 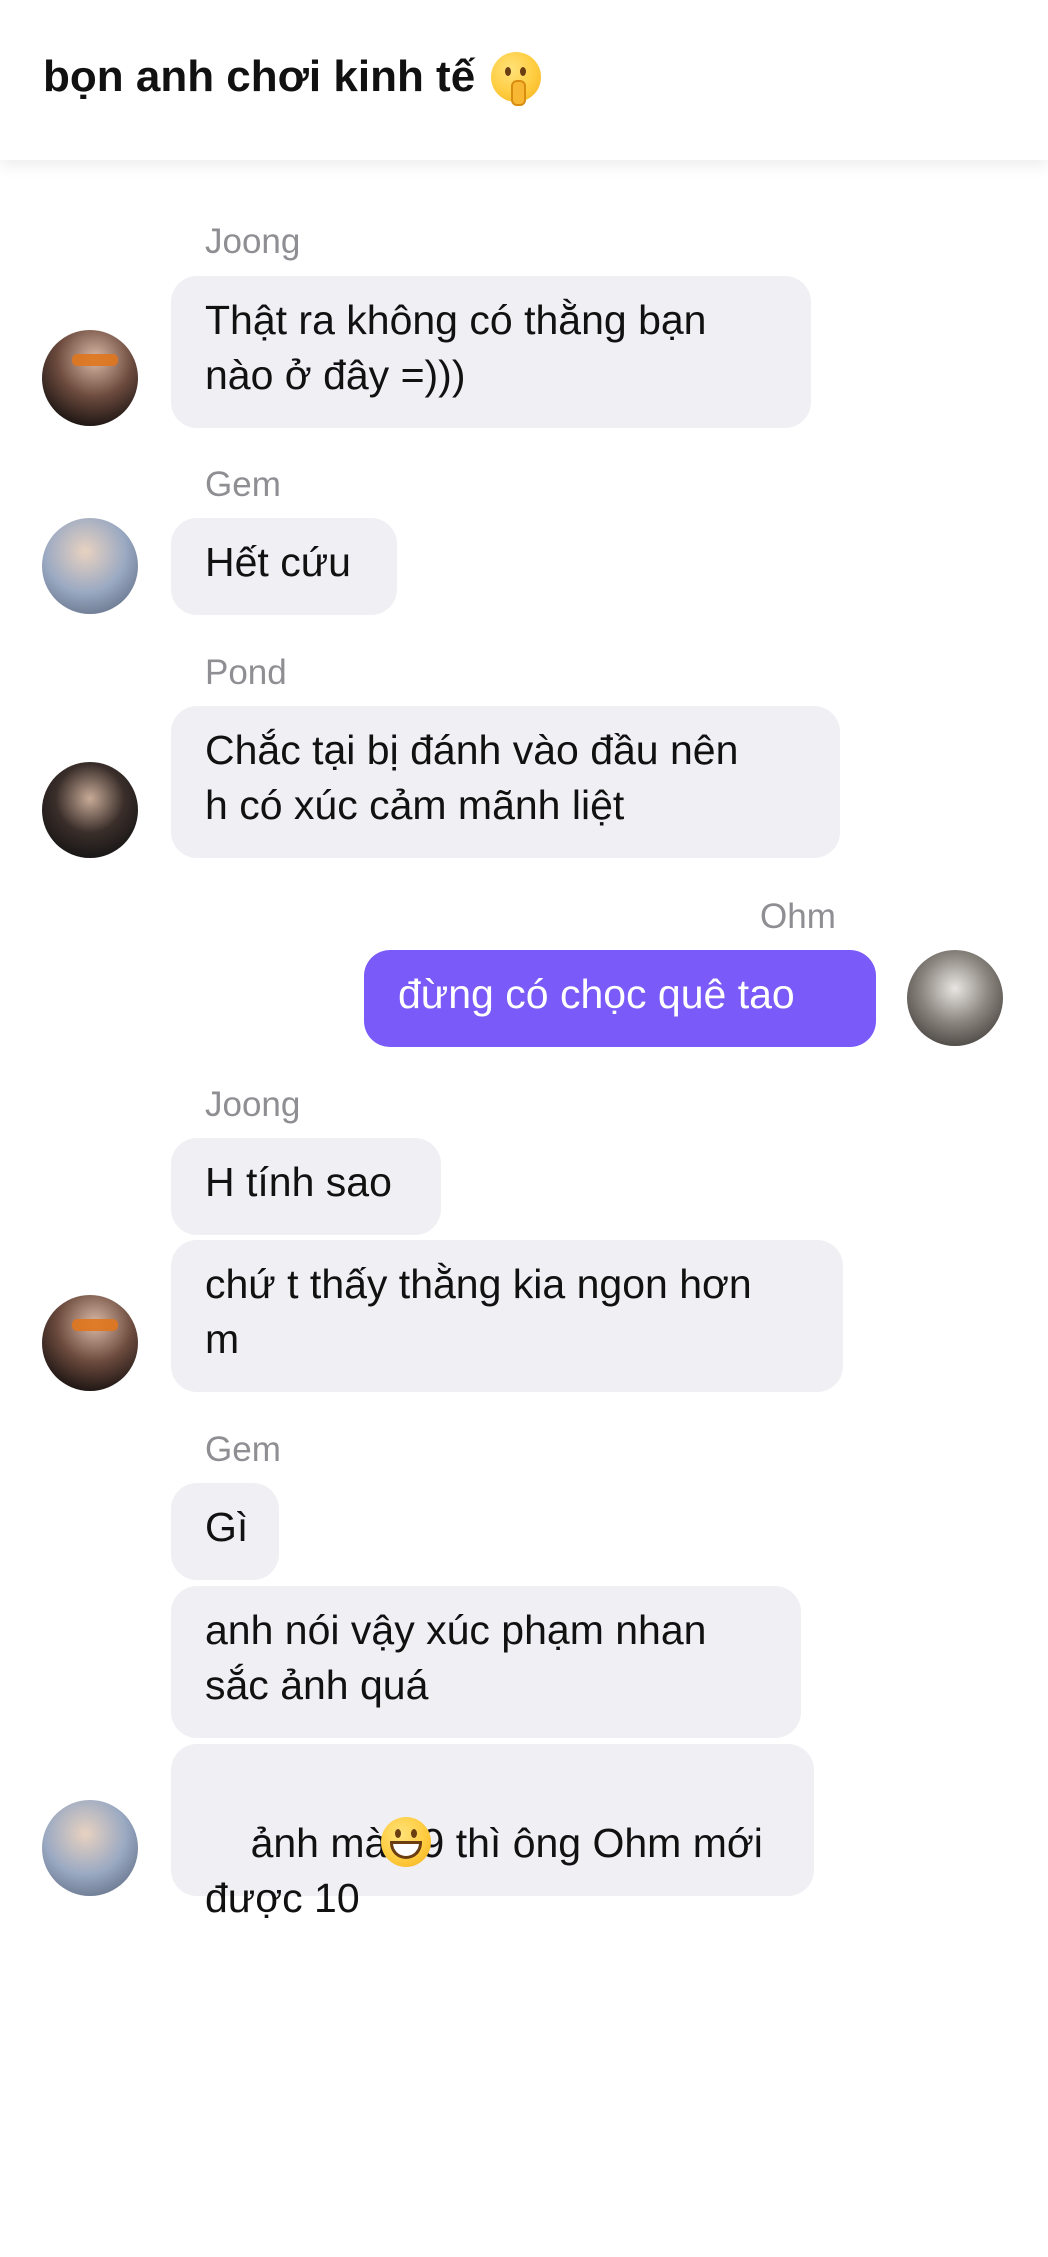 I want to click on shushing-face-icon, so click(x=516, y=79).